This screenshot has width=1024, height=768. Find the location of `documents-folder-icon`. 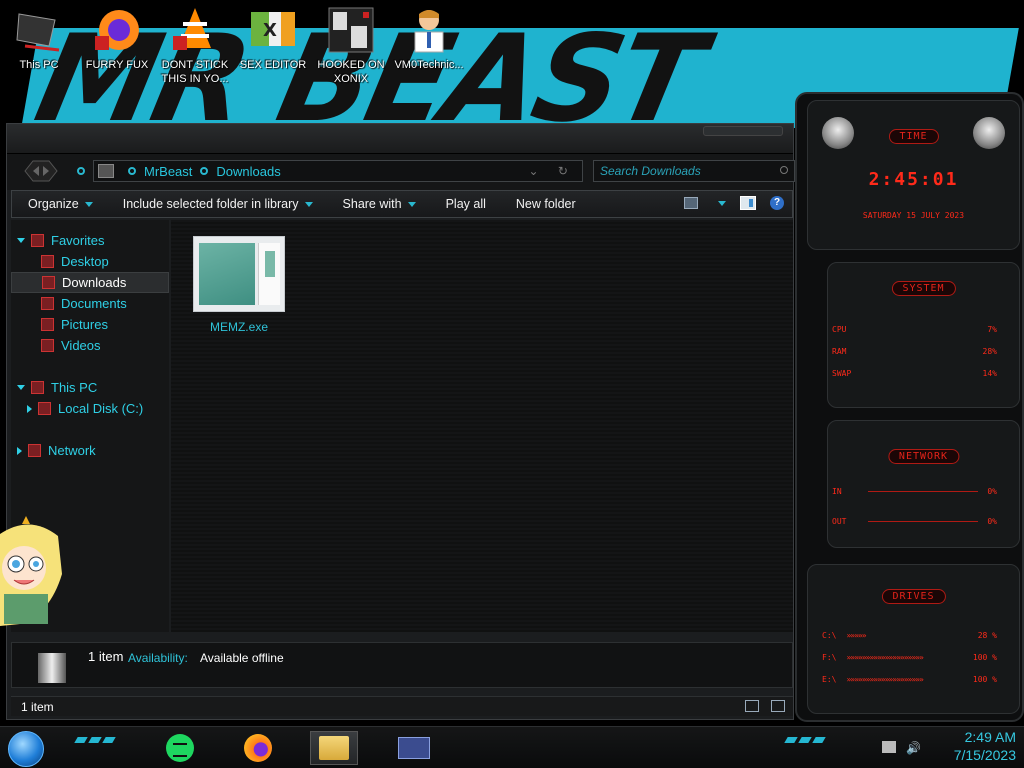

documents-folder-icon is located at coordinates (47, 303).